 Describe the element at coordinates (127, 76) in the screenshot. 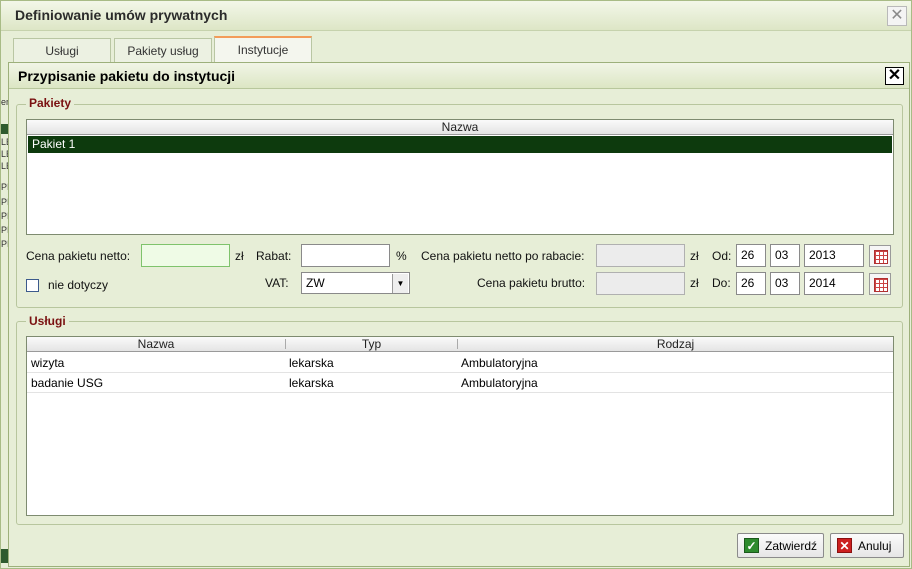

I see `dialog-title: Przypisanie pakietu do instytucji` at that location.